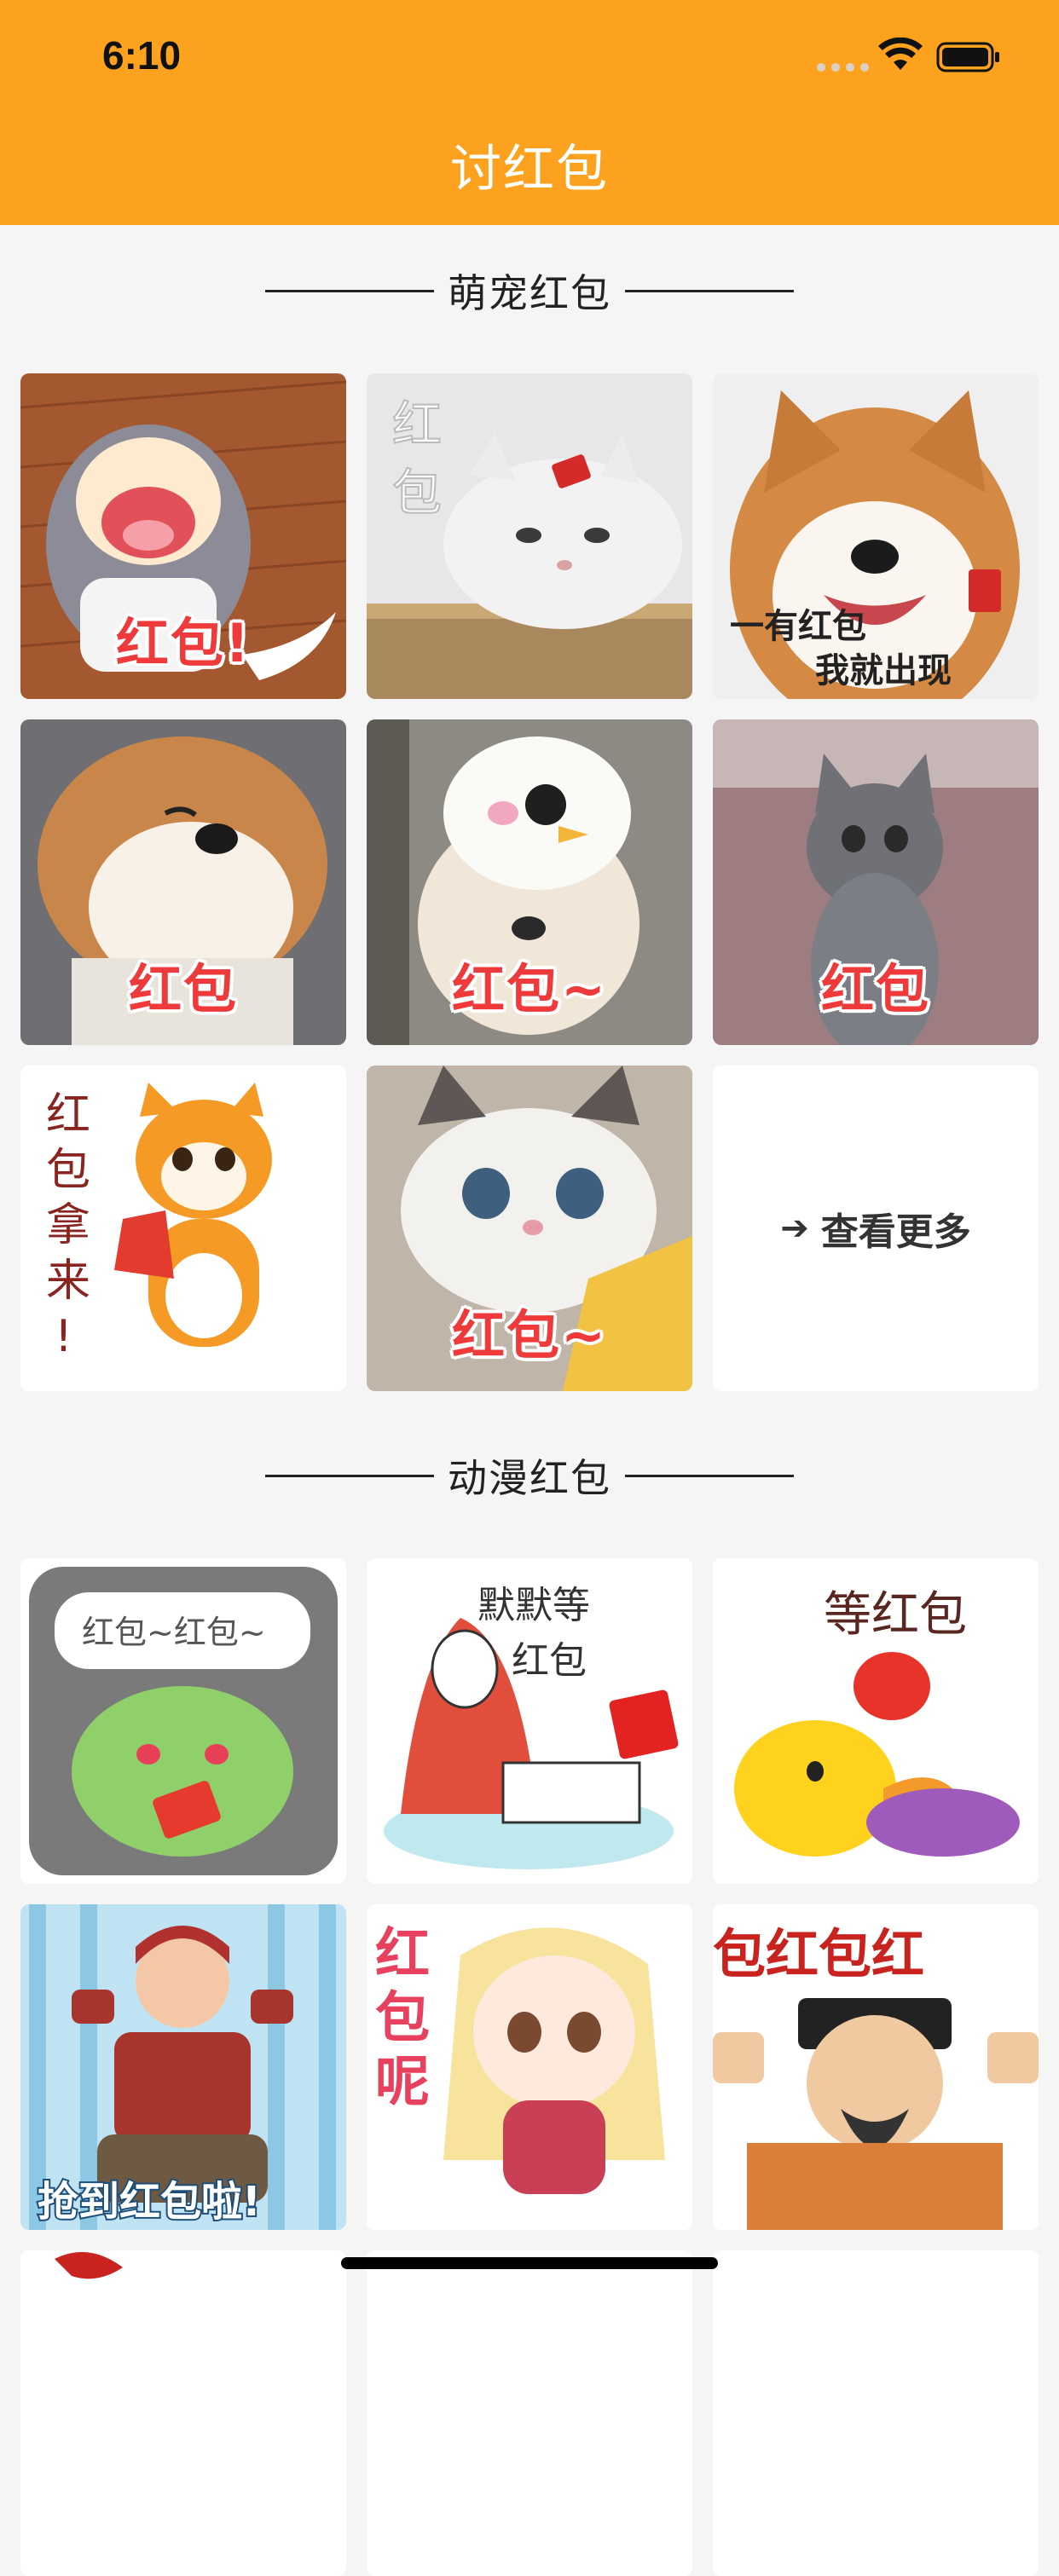  What do you see at coordinates (819, 1954) in the screenshot?
I see `svg-text: 包红包红` at bounding box center [819, 1954].